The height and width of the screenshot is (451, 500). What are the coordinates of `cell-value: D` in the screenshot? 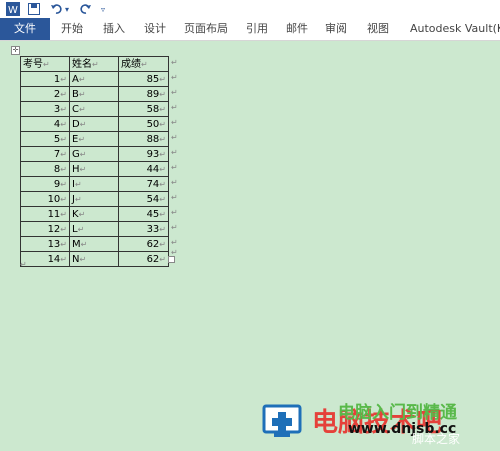 It's located at (76, 124).